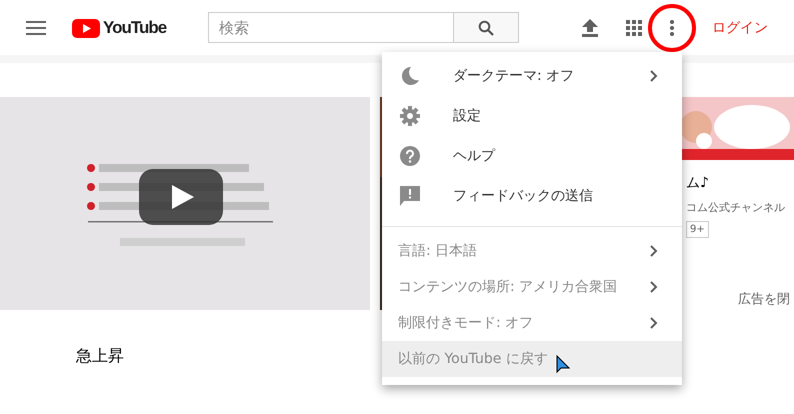 Image resolution: width=794 pixels, height=414 pixels. Describe the element at coordinates (181, 197) in the screenshot. I see `play-button` at that location.